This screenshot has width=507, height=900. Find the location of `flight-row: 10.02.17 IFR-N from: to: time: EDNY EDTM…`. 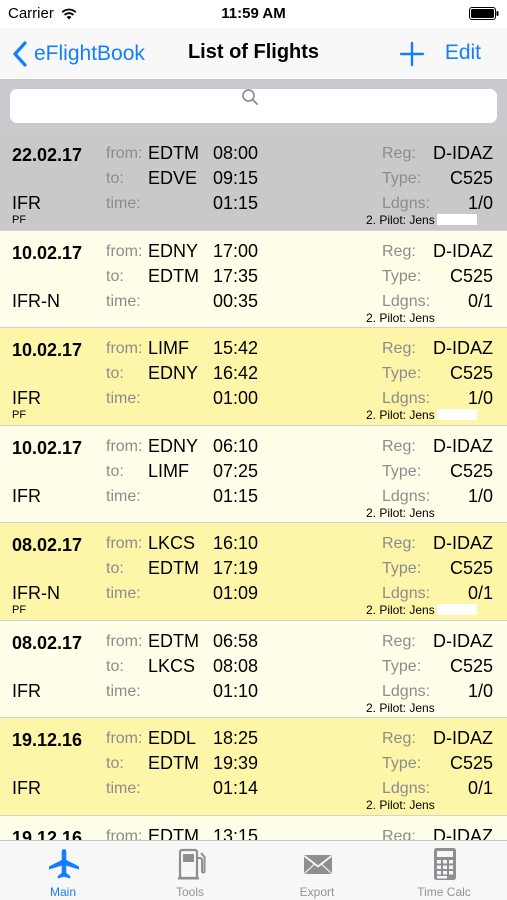

flight-row: 10.02.17 IFR-N from: to: time: EDNY EDTM… is located at coordinates (253, 279).